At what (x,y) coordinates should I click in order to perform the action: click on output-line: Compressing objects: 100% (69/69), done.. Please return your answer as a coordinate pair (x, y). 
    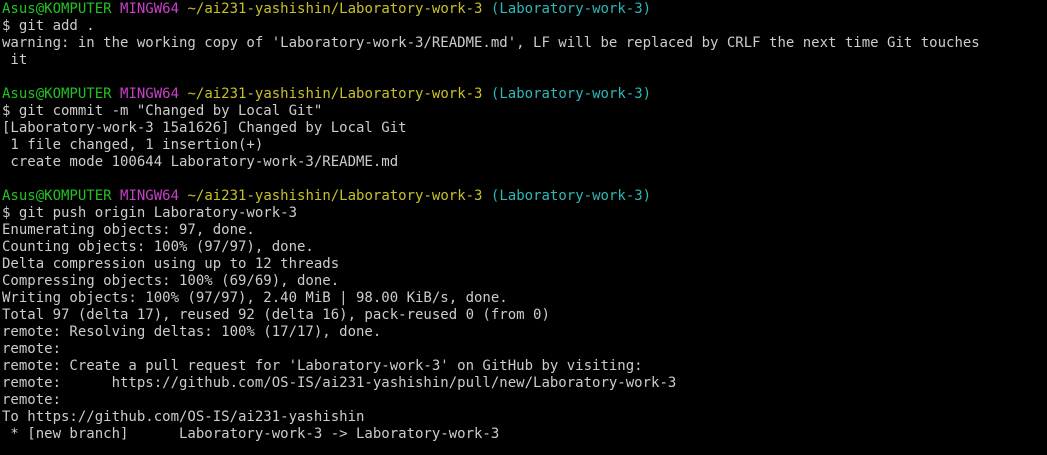
    Looking at the image, I should click on (171, 281).